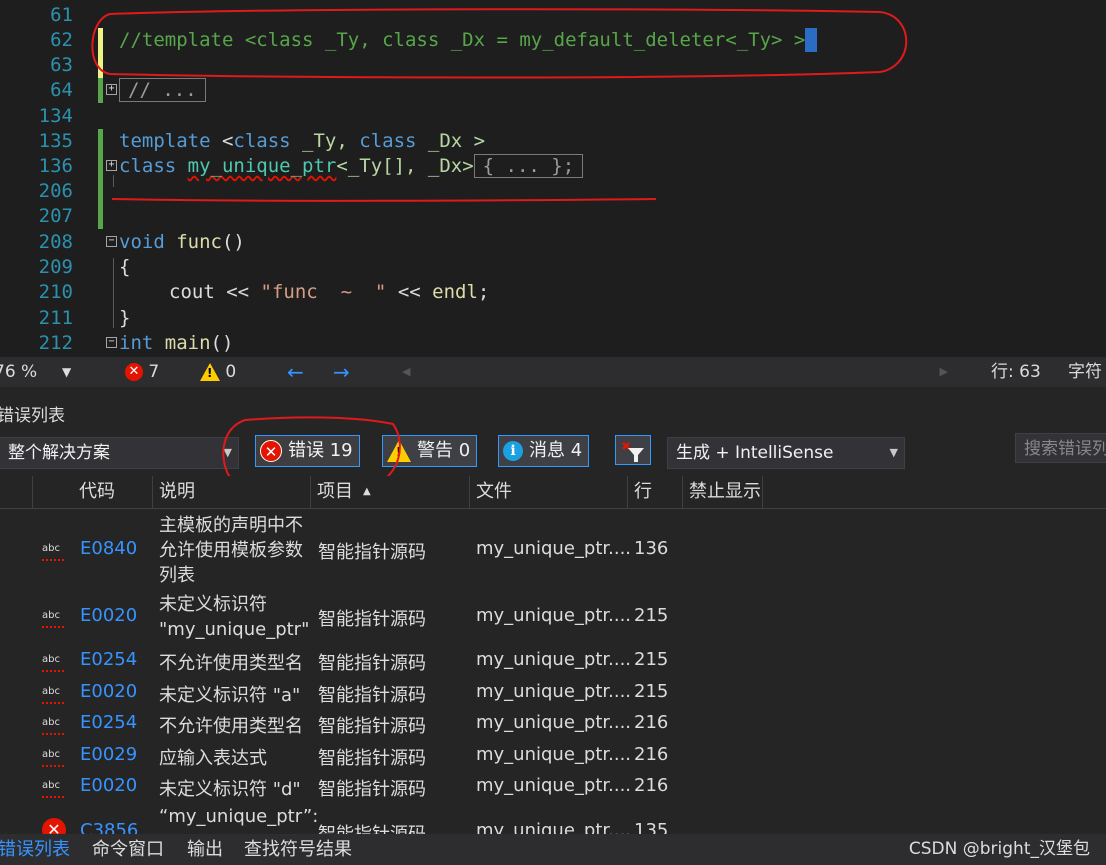 Image resolution: width=1106 pixels, height=865 pixels. What do you see at coordinates (406, 372) in the screenshot?
I see `scroll-left-icon: ◀` at bounding box center [406, 372].